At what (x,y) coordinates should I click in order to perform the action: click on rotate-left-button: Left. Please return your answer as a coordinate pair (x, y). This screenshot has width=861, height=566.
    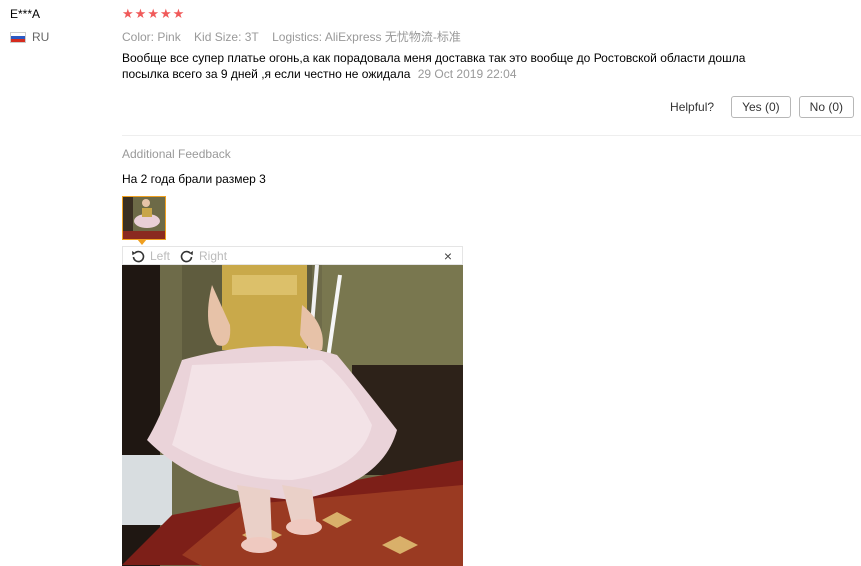
    Looking at the image, I should click on (150, 256).